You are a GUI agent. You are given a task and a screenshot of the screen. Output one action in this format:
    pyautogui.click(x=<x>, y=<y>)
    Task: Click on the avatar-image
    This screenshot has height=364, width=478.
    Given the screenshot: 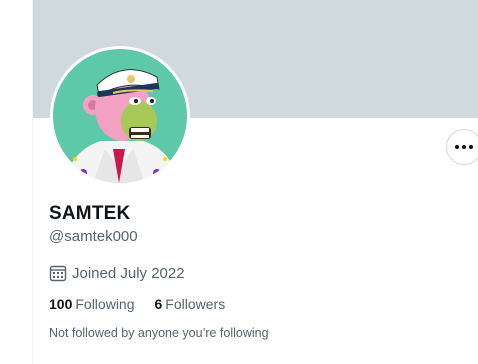 What is the action you would take?
    pyautogui.click(x=120, y=116)
    